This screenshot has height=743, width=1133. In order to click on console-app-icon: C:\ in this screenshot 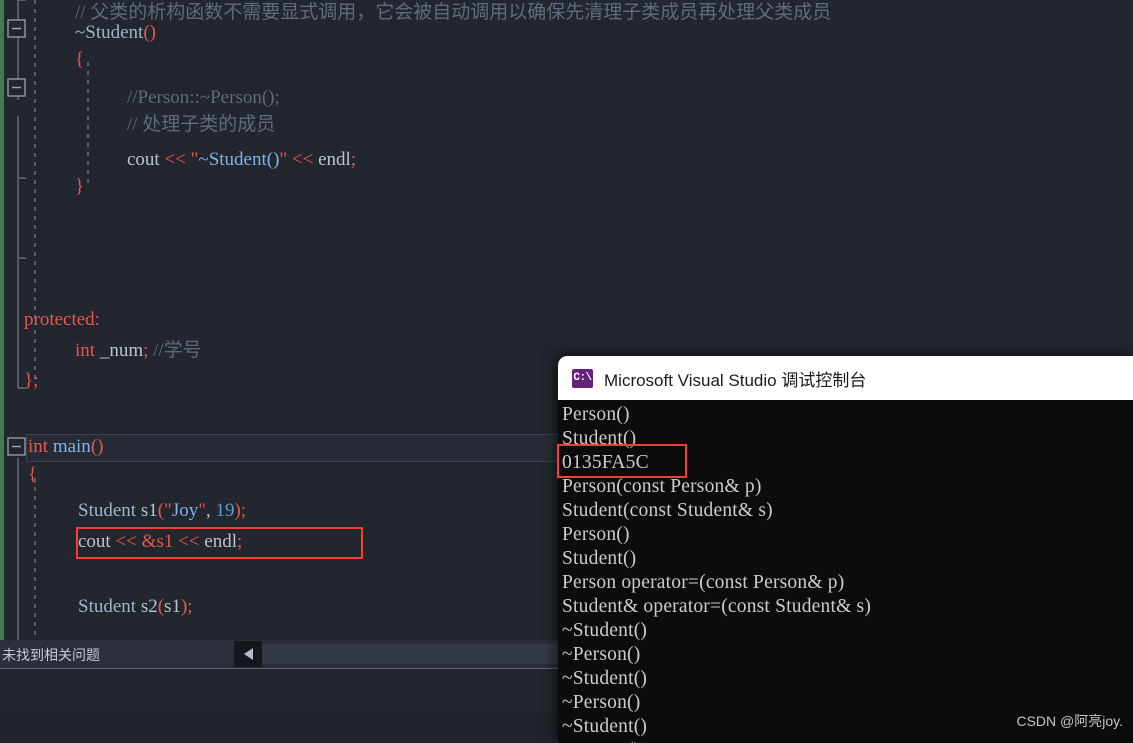, I will do `click(582, 378)`.